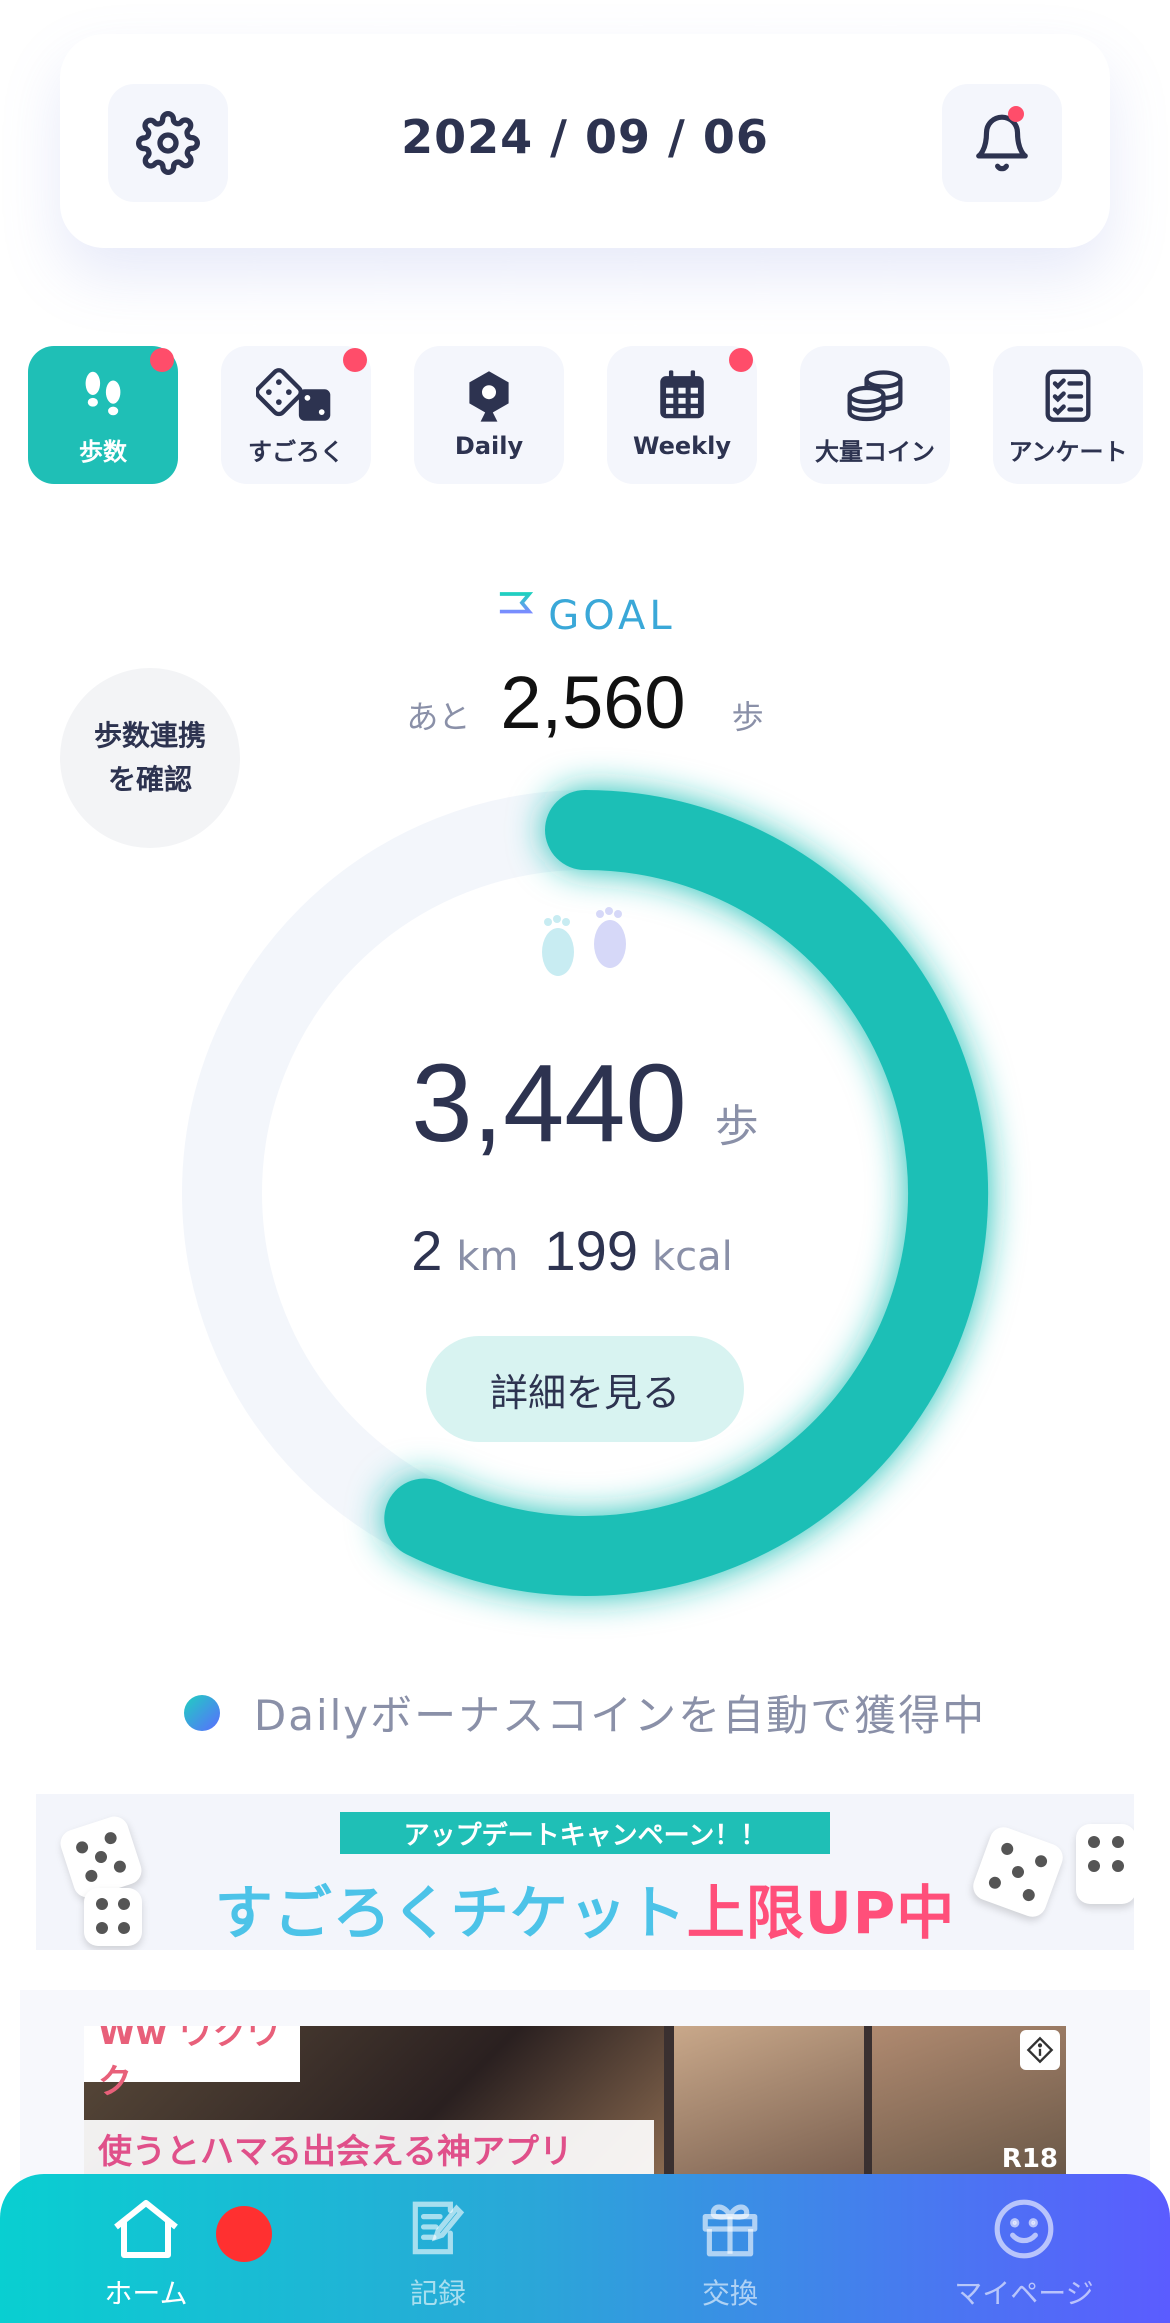 The width and height of the screenshot is (1170, 2323). Describe the element at coordinates (437, 2293) in the screenshot. I see `nav-label: 記録` at that location.